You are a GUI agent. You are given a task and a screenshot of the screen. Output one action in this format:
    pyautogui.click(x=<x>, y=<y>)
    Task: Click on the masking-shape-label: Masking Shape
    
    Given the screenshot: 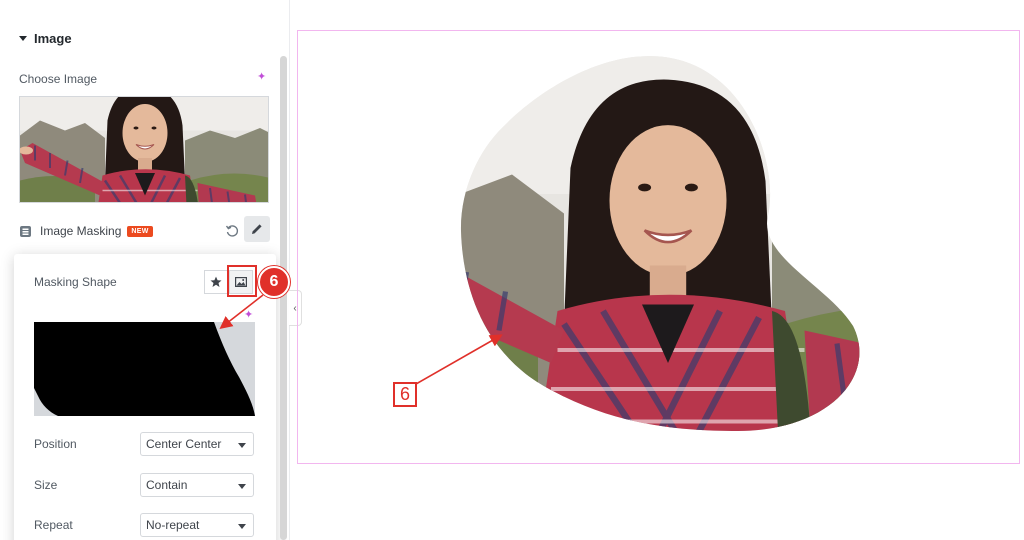 What is the action you would take?
    pyautogui.click(x=75, y=282)
    